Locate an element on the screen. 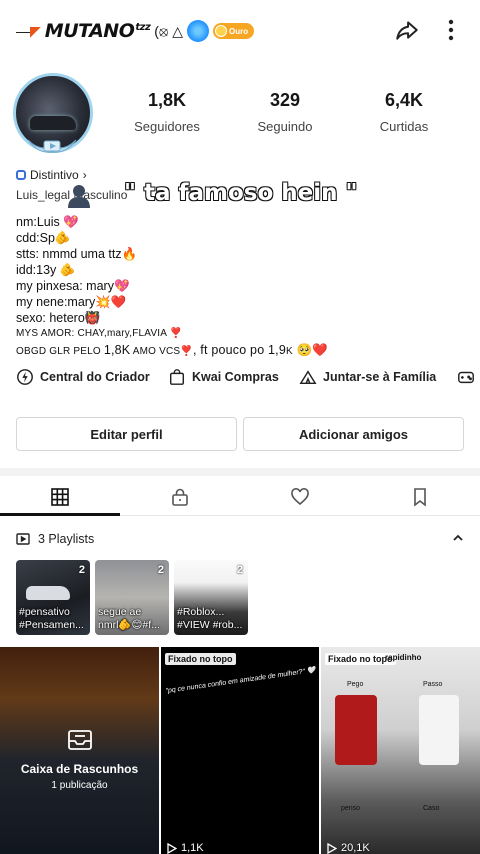 The width and height of the screenshot is (480, 854). tab-liked is located at coordinates (300, 497).